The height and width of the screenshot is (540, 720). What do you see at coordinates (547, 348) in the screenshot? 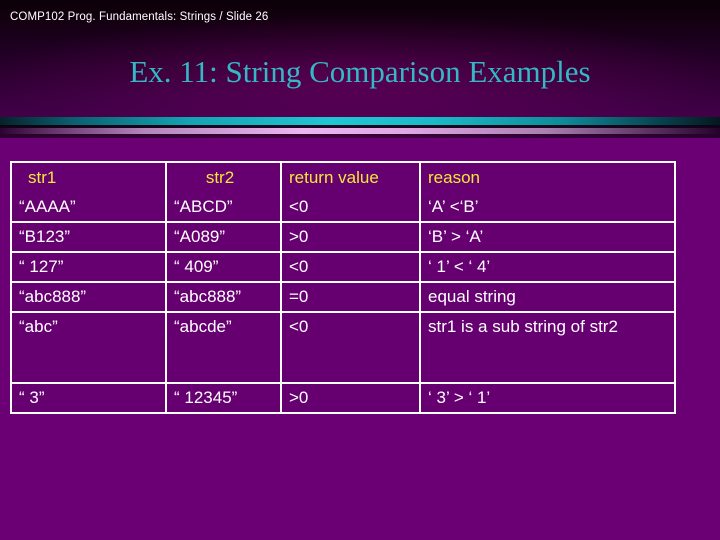
I see `cell-reason: str1 is a sub string of str2` at bounding box center [547, 348].